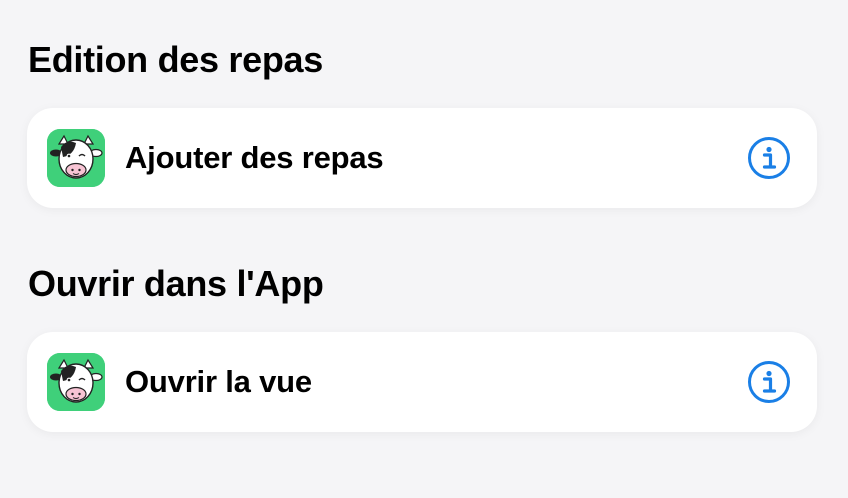  Describe the element at coordinates (176, 283) in the screenshot. I see `section-title-open-in-app: Ouvrir dans l'App` at that location.